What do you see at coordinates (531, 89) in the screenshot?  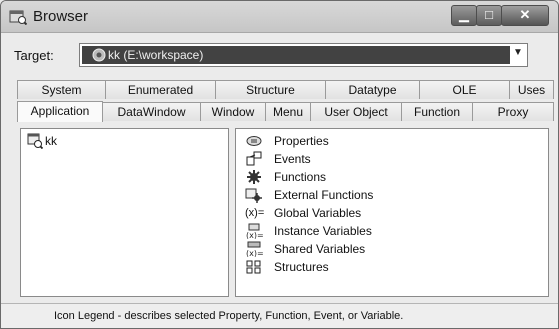 I see `tab-uses: Uses` at bounding box center [531, 89].